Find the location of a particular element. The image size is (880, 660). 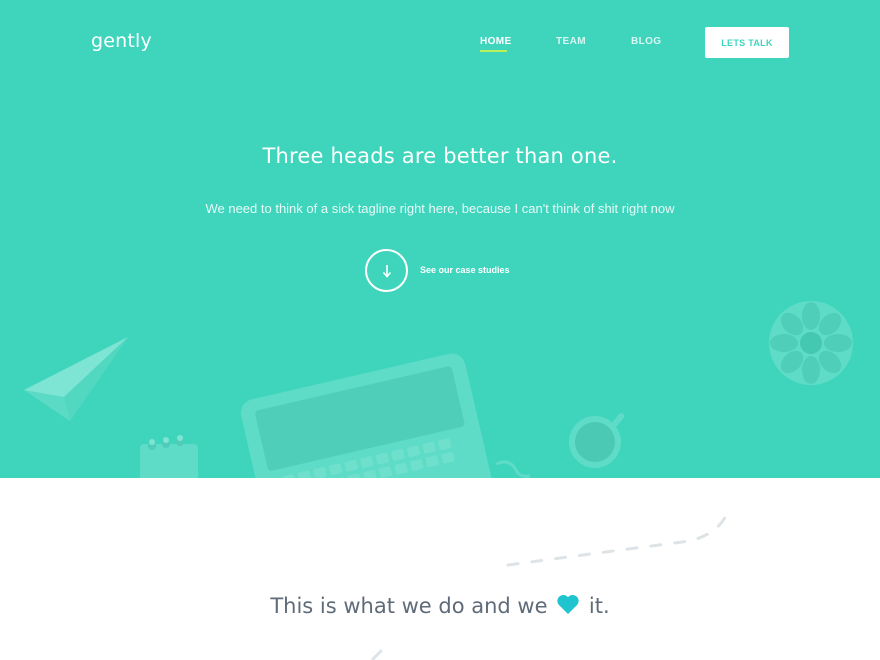

arrow-down-icon is located at coordinates (386, 271).